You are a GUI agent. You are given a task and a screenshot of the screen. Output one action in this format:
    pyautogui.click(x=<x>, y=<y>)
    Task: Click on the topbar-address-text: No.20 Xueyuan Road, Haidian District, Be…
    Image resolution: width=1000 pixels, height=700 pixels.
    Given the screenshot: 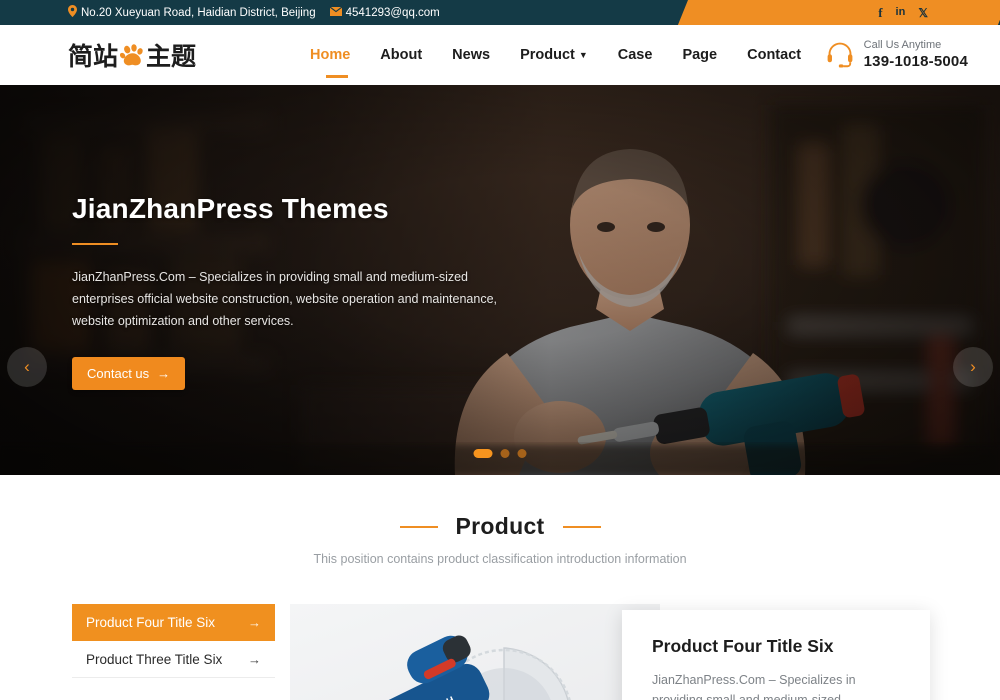 What is the action you would take?
    pyautogui.click(x=198, y=12)
    